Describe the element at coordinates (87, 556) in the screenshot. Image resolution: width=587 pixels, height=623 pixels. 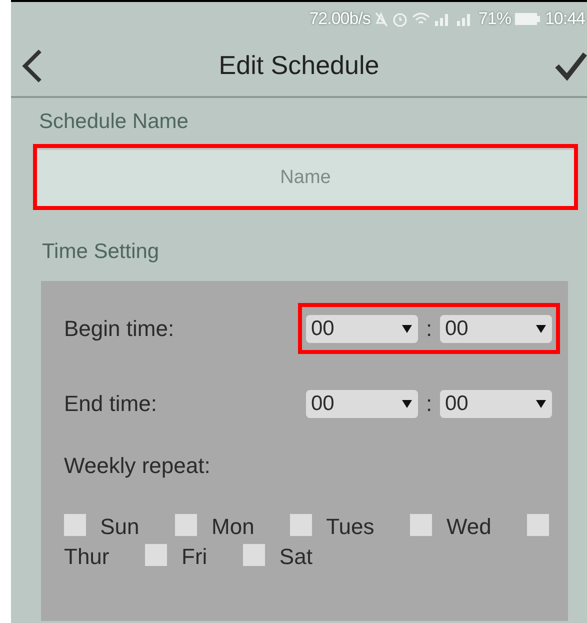
I see `day-label: Thur` at that location.